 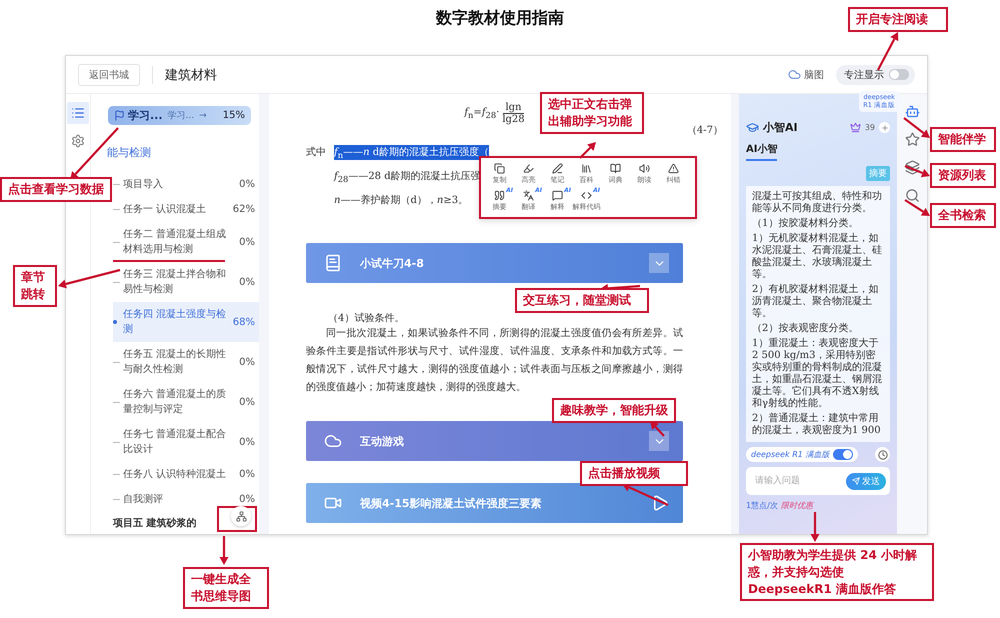 I want to click on clock-icon, so click(x=883, y=455).